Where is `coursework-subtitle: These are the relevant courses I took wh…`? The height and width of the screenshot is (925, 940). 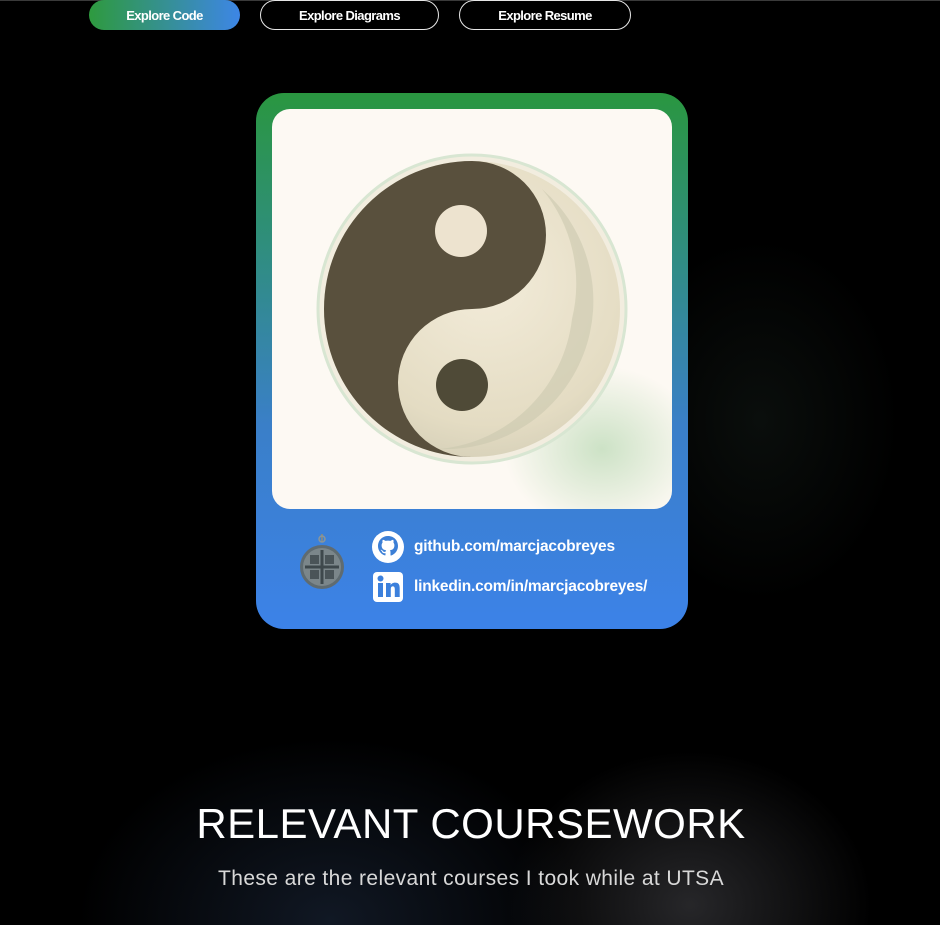 coursework-subtitle: These are the relevant courses I took wh… is located at coordinates (471, 878).